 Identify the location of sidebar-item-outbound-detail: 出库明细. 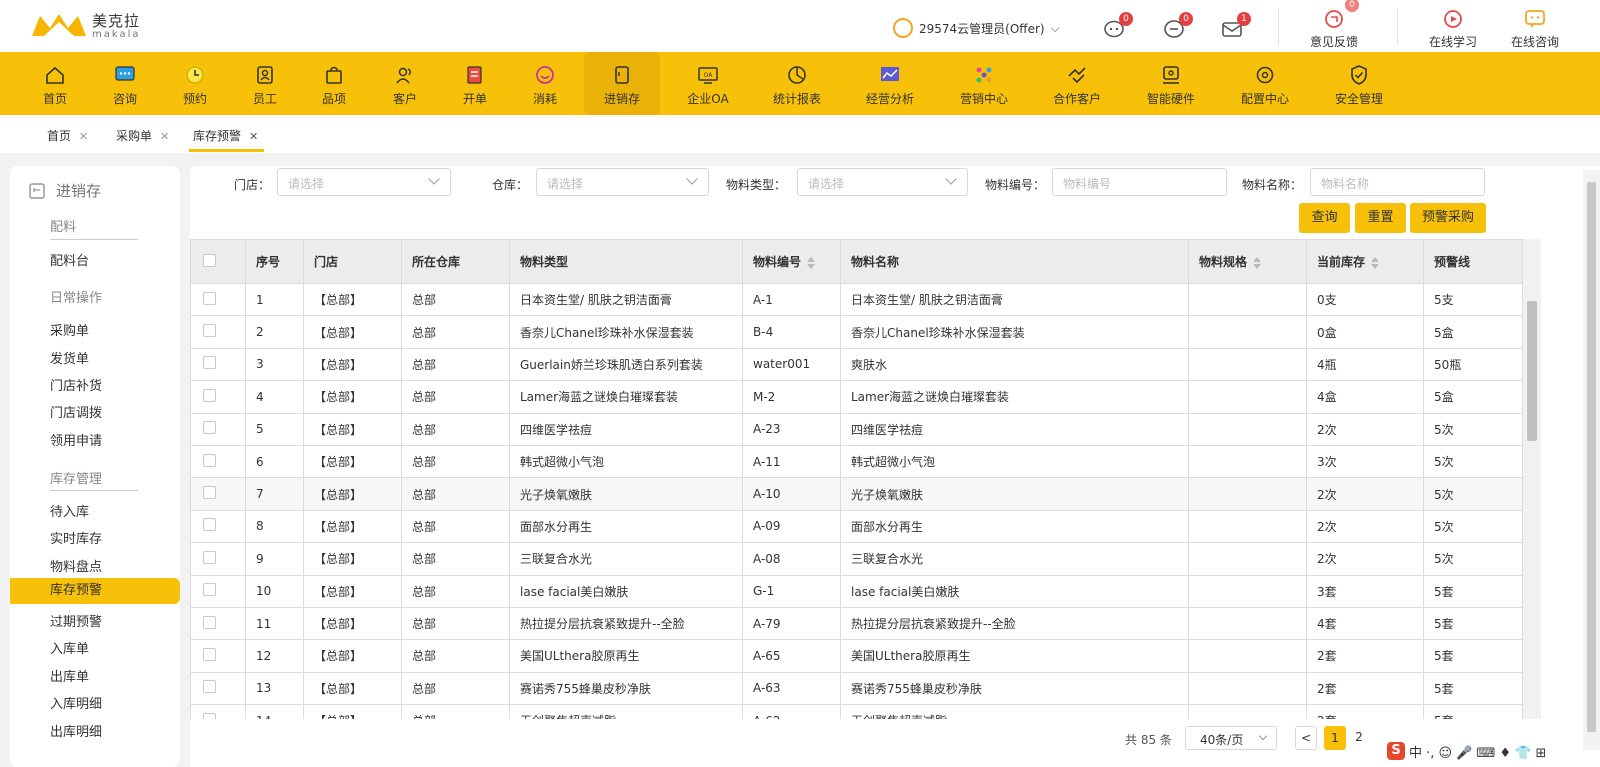
(76, 730).